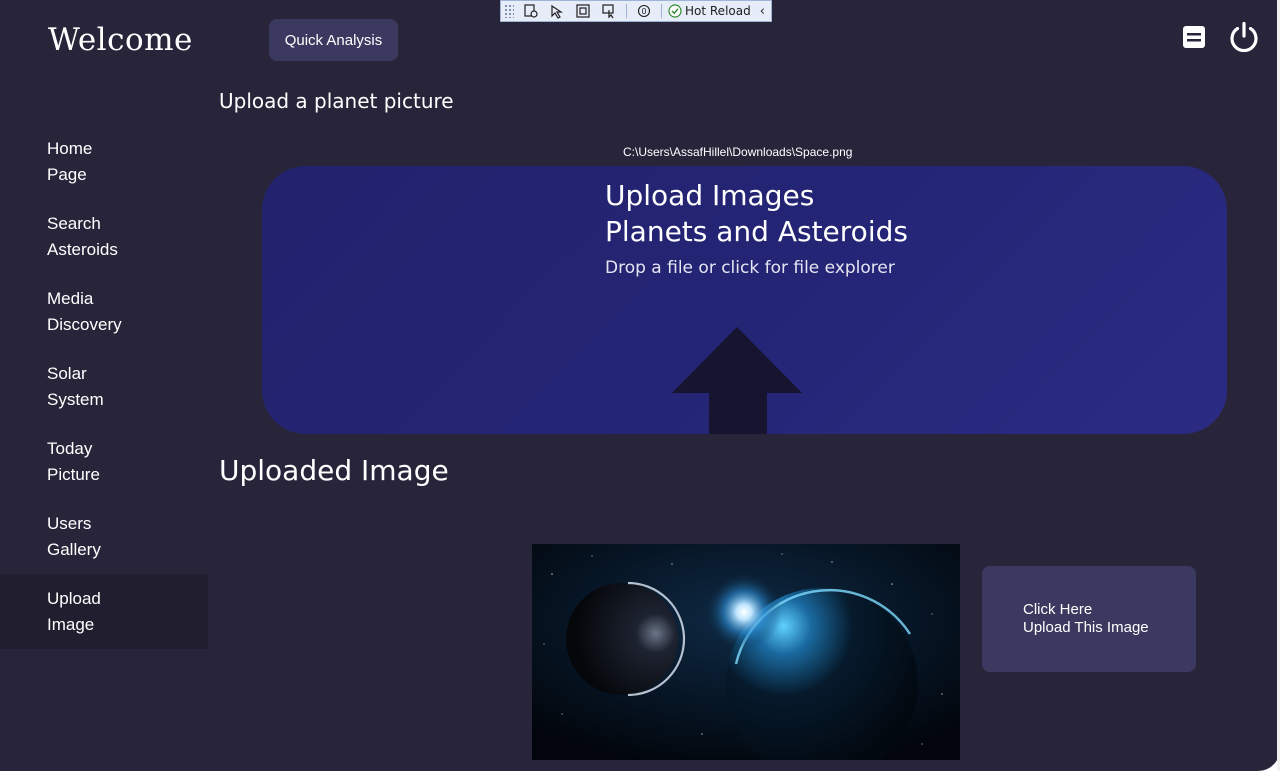 Image resolution: width=1280 pixels, height=771 pixels. What do you see at coordinates (75, 399) in the screenshot?
I see `sidebar-item-label: System` at bounding box center [75, 399].